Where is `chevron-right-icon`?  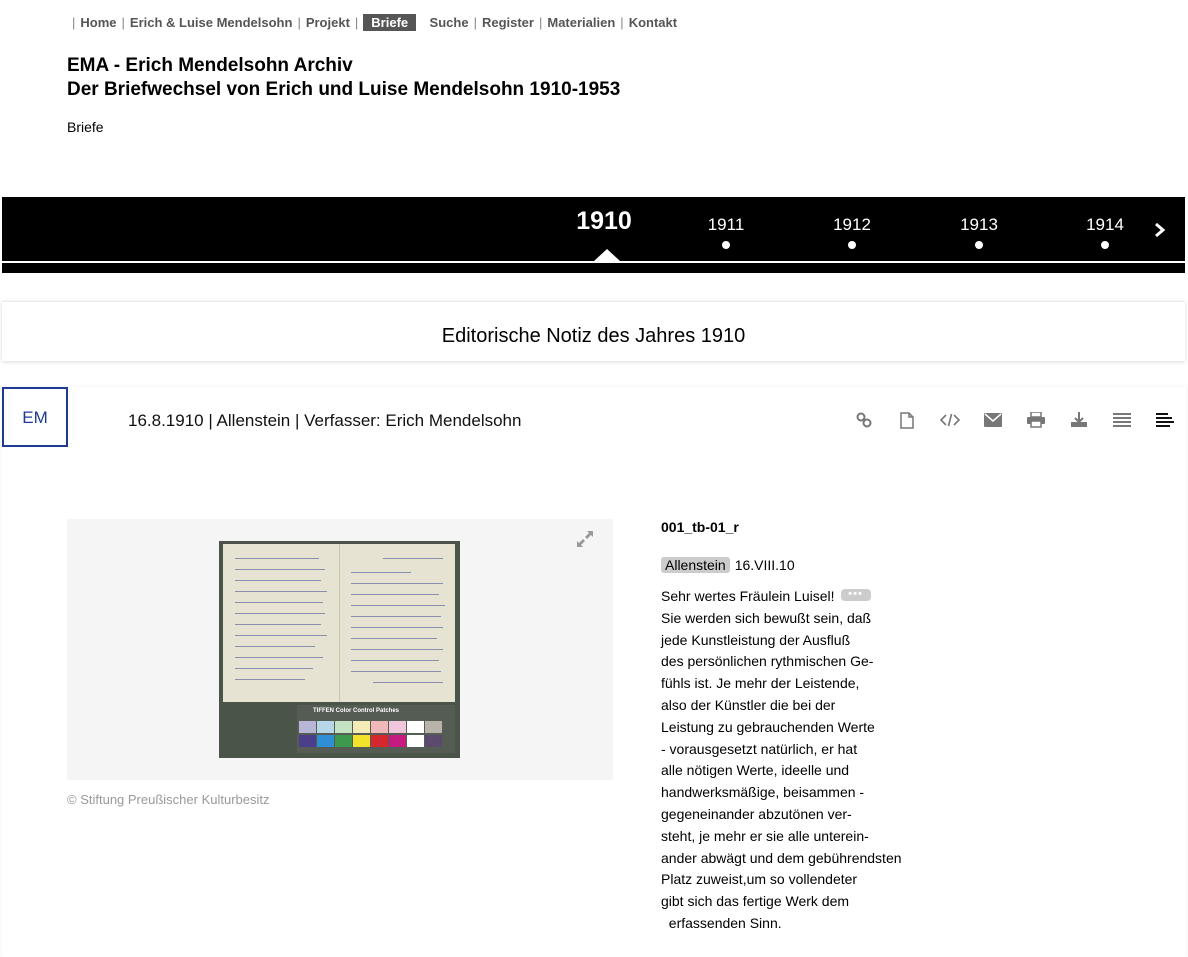
chevron-right-icon is located at coordinates (1160, 231).